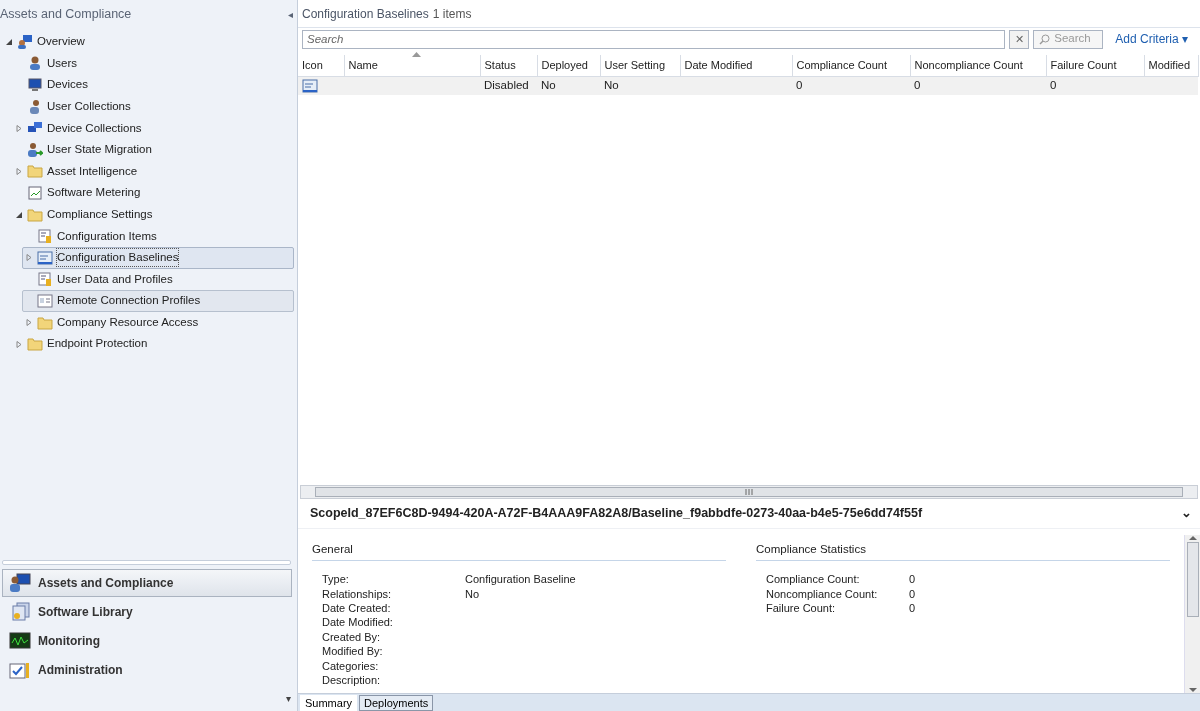 The width and height of the screenshot is (1200, 711). Describe the element at coordinates (352, 680) in the screenshot. I see `field-label: Description:` at that location.